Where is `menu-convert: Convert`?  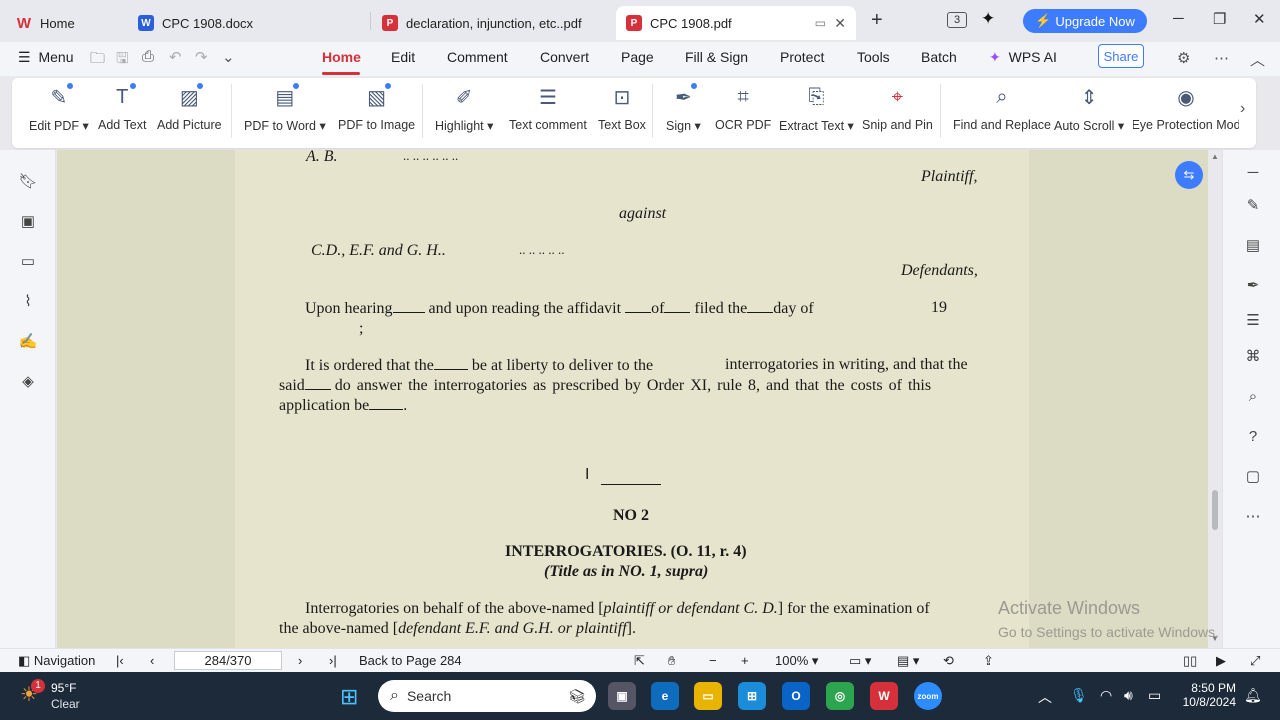
menu-convert: Convert is located at coordinates (564, 57).